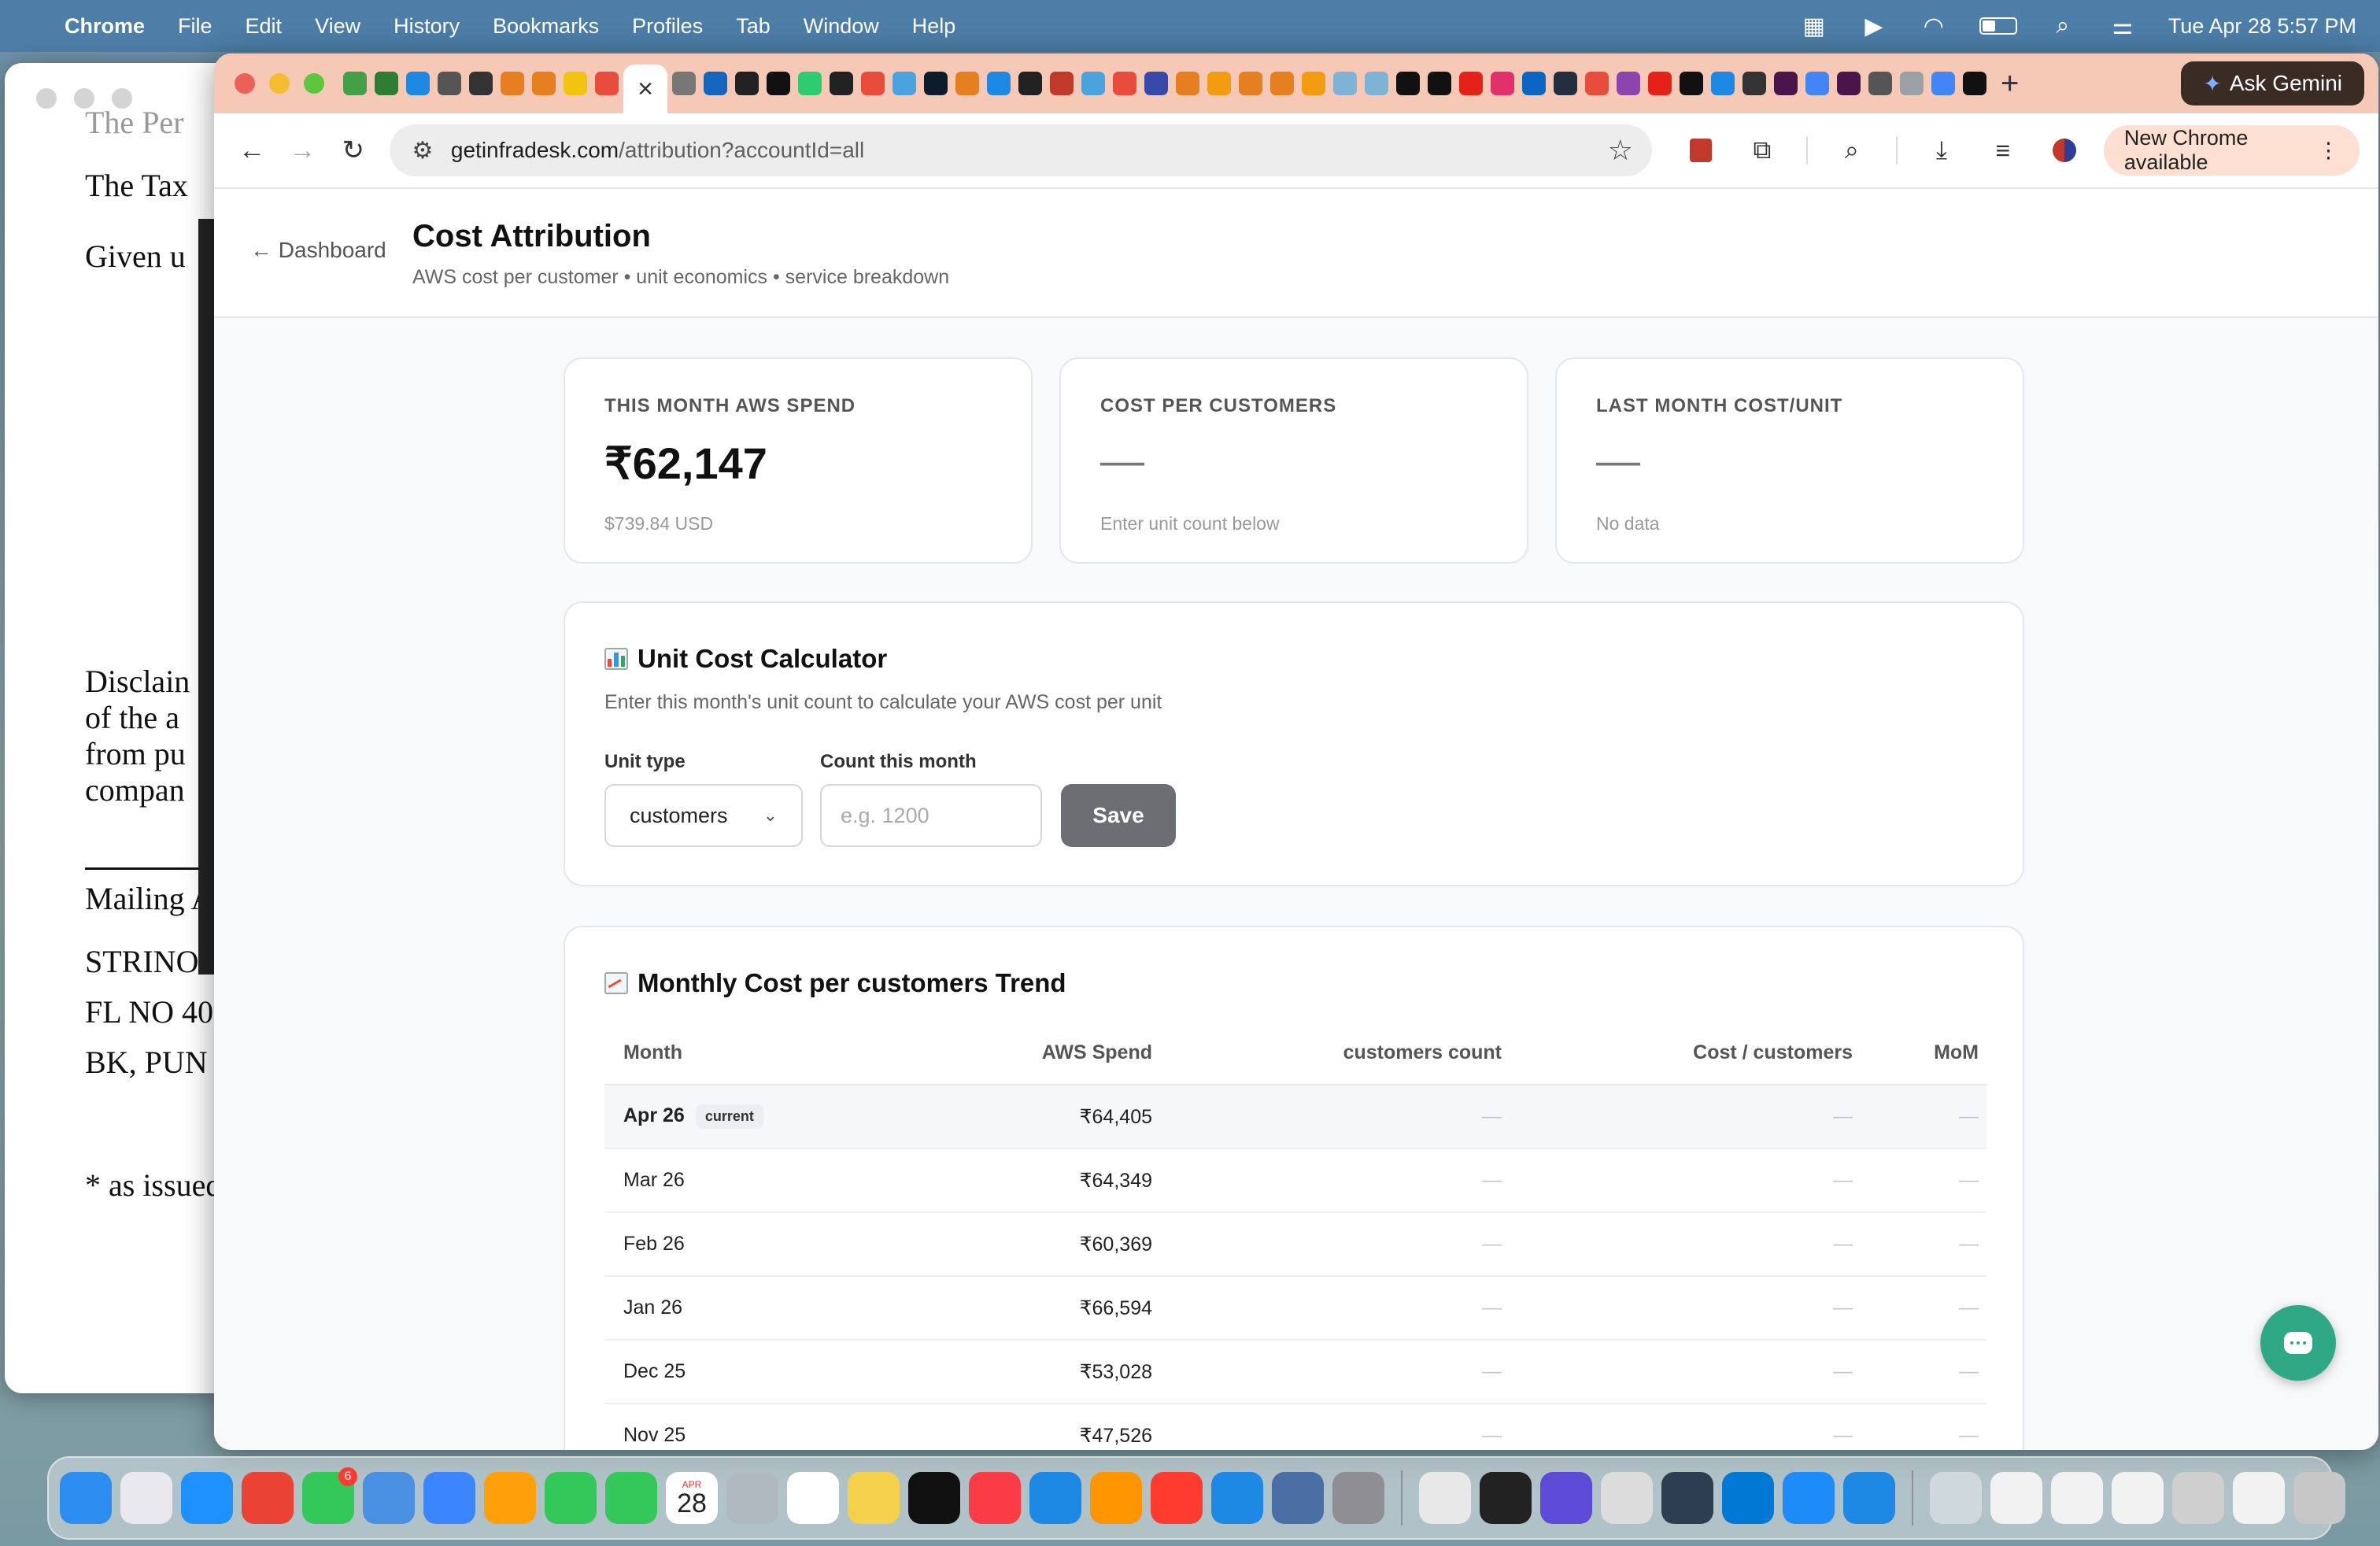 This screenshot has height=1546, width=2380. What do you see at coordinates (427, 27) in the screenshot?
I see `menu-history: History` at bounding box center [427, 27].